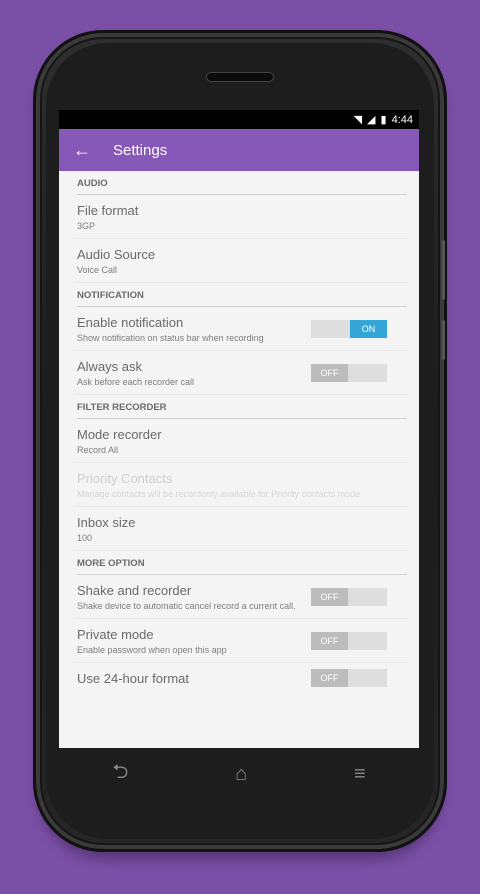 Image resolution: width=480 pixels, height=894 pixels. Describe the element at coordinates (443, 270) in the screenshot. I see `volume-button` at that location.